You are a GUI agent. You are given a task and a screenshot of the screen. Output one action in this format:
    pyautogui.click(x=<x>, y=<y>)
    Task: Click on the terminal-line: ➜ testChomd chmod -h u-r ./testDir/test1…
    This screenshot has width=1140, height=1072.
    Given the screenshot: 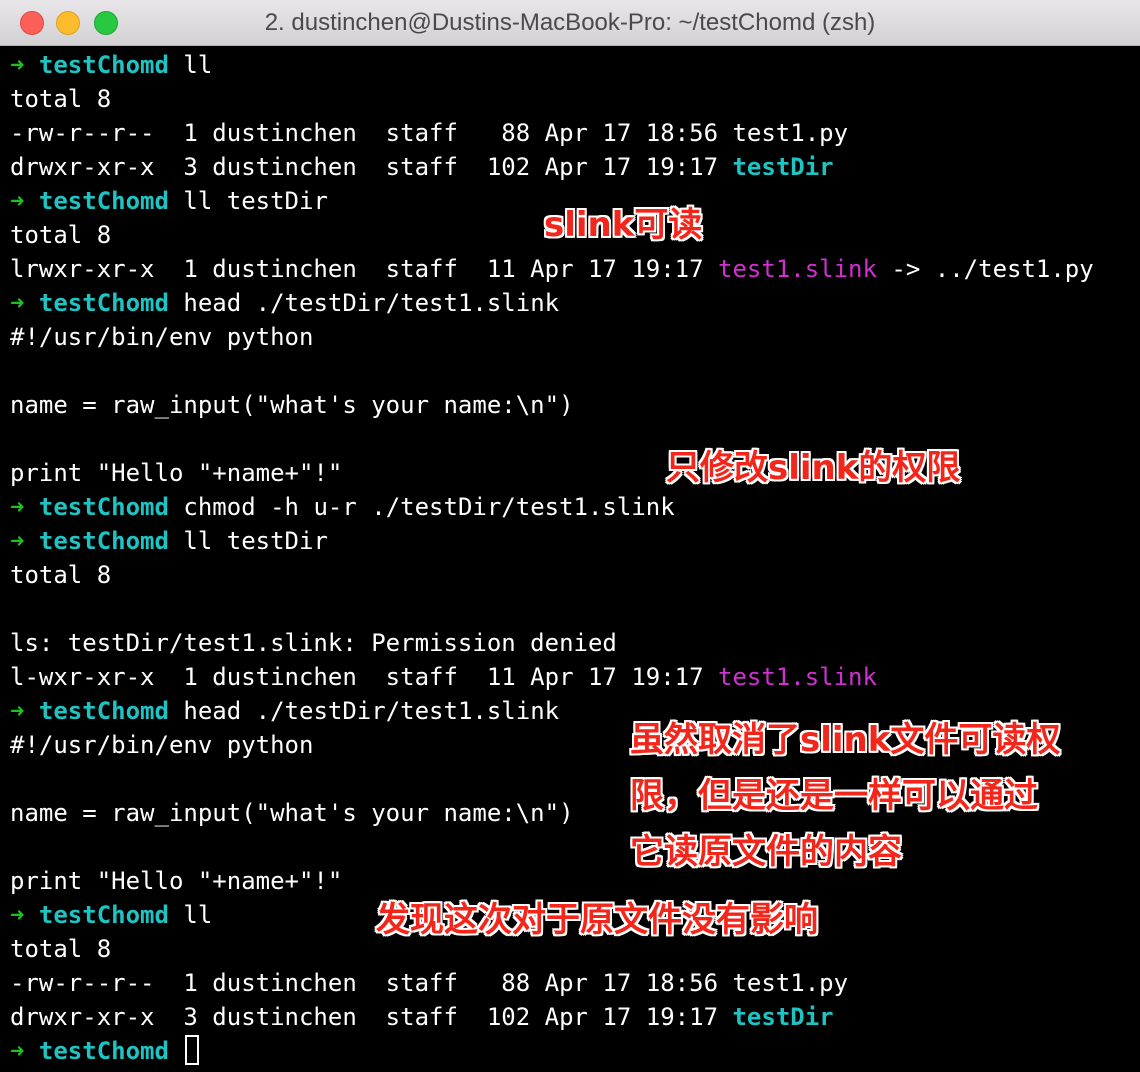 What is the action you would take?
    pyautogui.click(x=572, y=507)
    